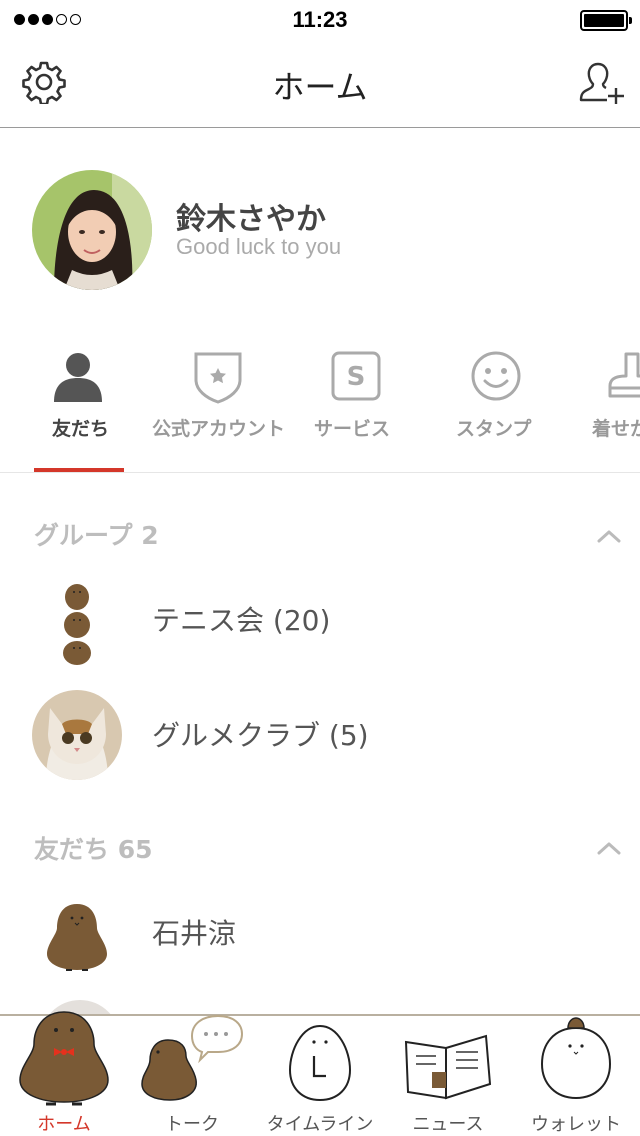  I want to click on tabbar-news: ニュース, so click(448, 1076).